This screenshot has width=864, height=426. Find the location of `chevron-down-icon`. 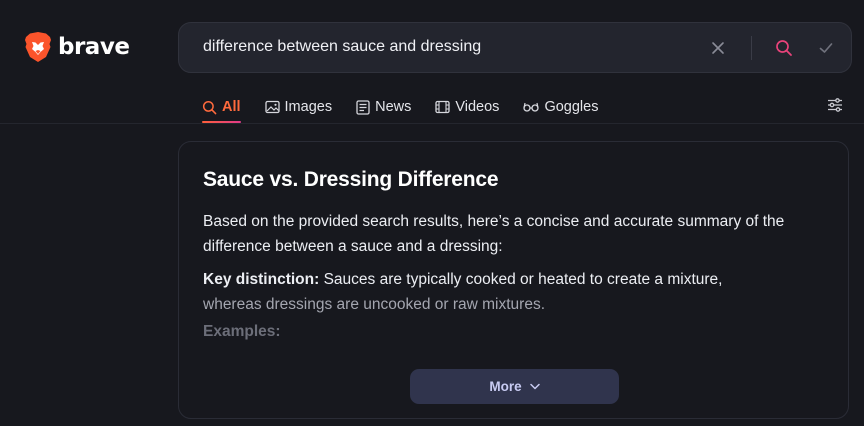

chevron-down-icon is located at coordinates (534, 386).